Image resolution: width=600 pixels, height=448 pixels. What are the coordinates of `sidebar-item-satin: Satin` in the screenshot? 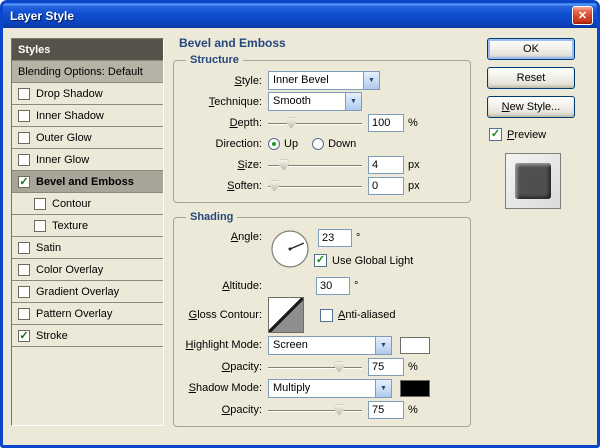 It's located at (87, 248).